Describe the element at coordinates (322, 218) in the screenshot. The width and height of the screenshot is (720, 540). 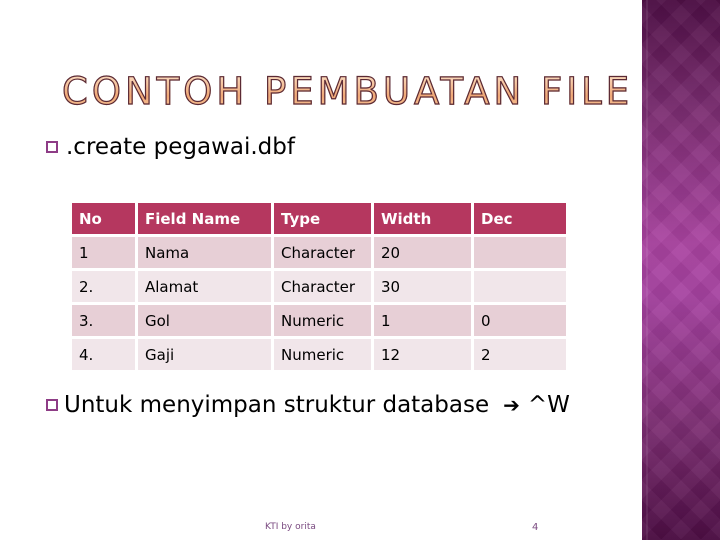
I see `header-type: Type` at that location.